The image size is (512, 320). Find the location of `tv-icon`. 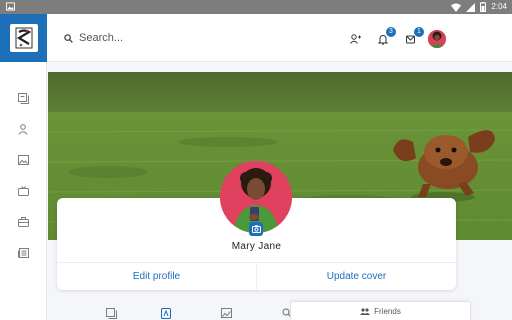

tv-icon is located at coordinates (23, 190).